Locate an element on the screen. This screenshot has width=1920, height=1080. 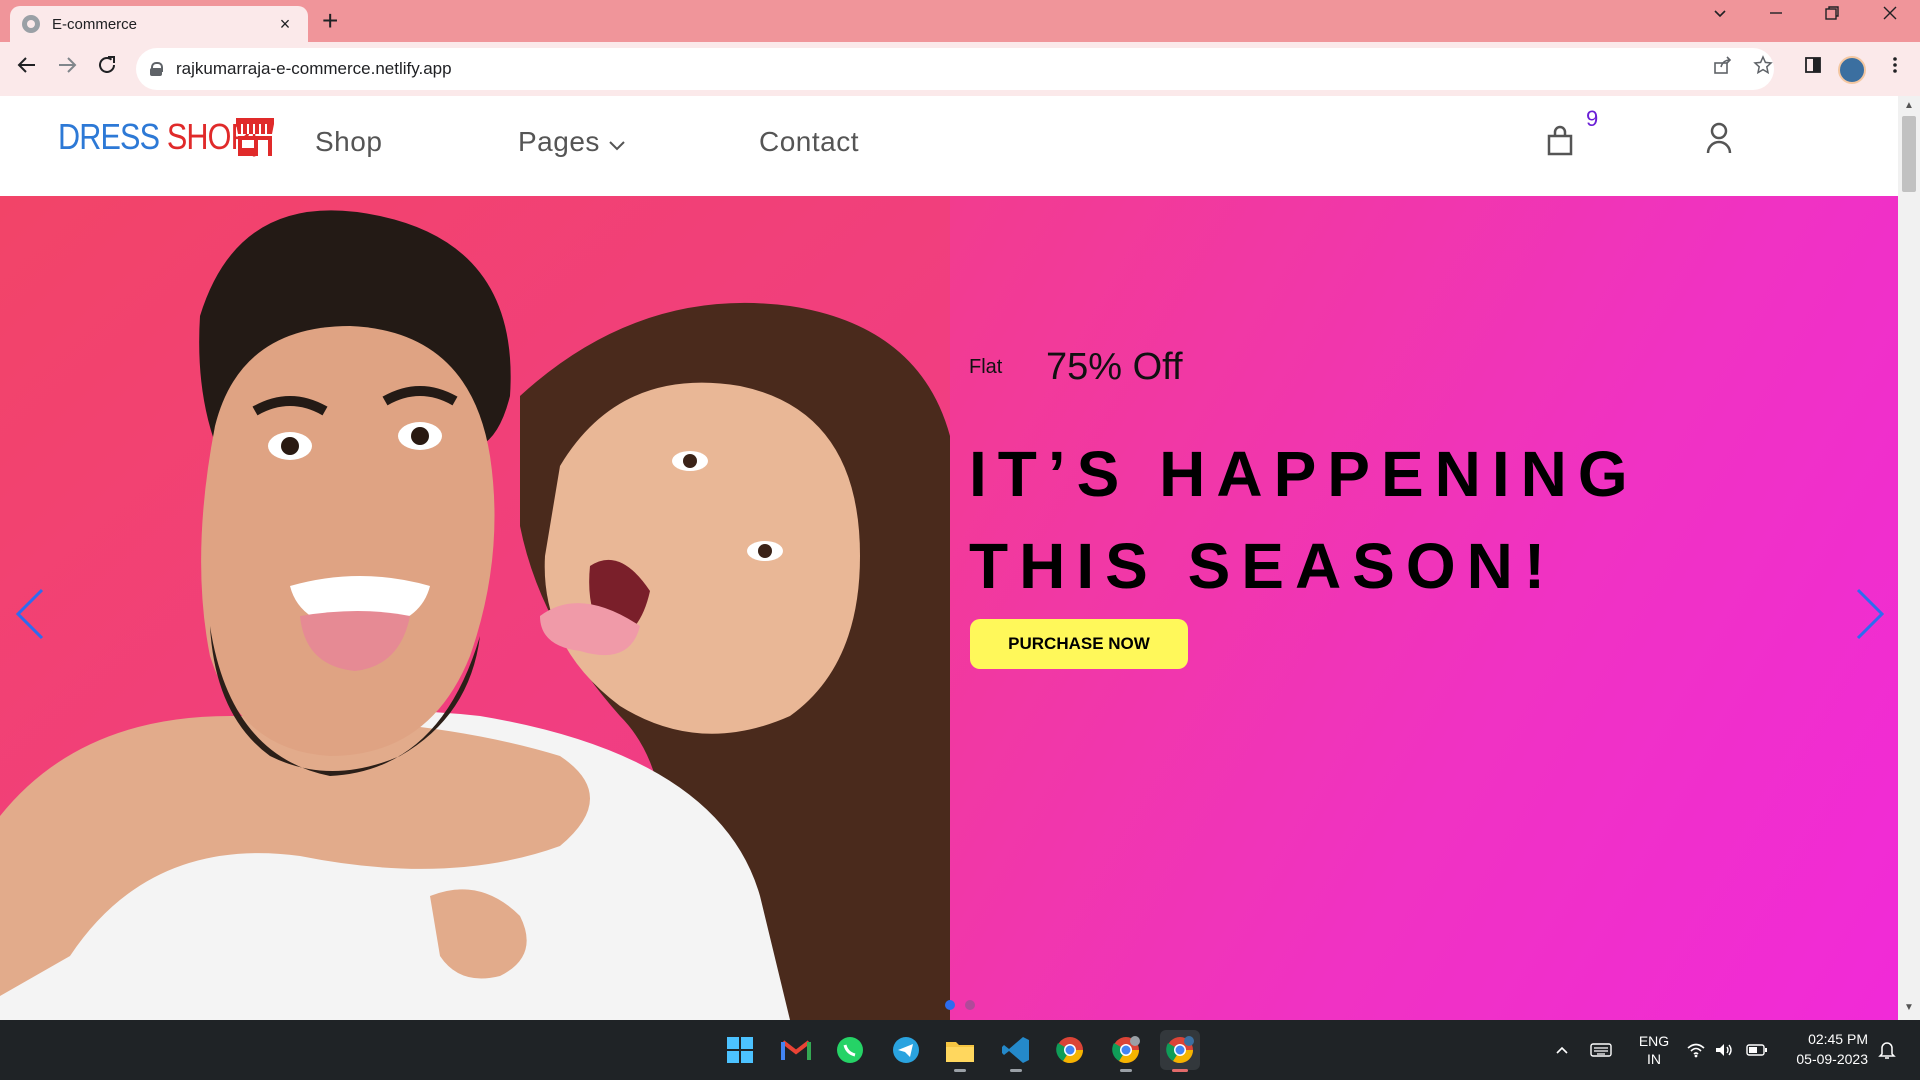
wifi-icon is located at coordinates (1696, 1050).